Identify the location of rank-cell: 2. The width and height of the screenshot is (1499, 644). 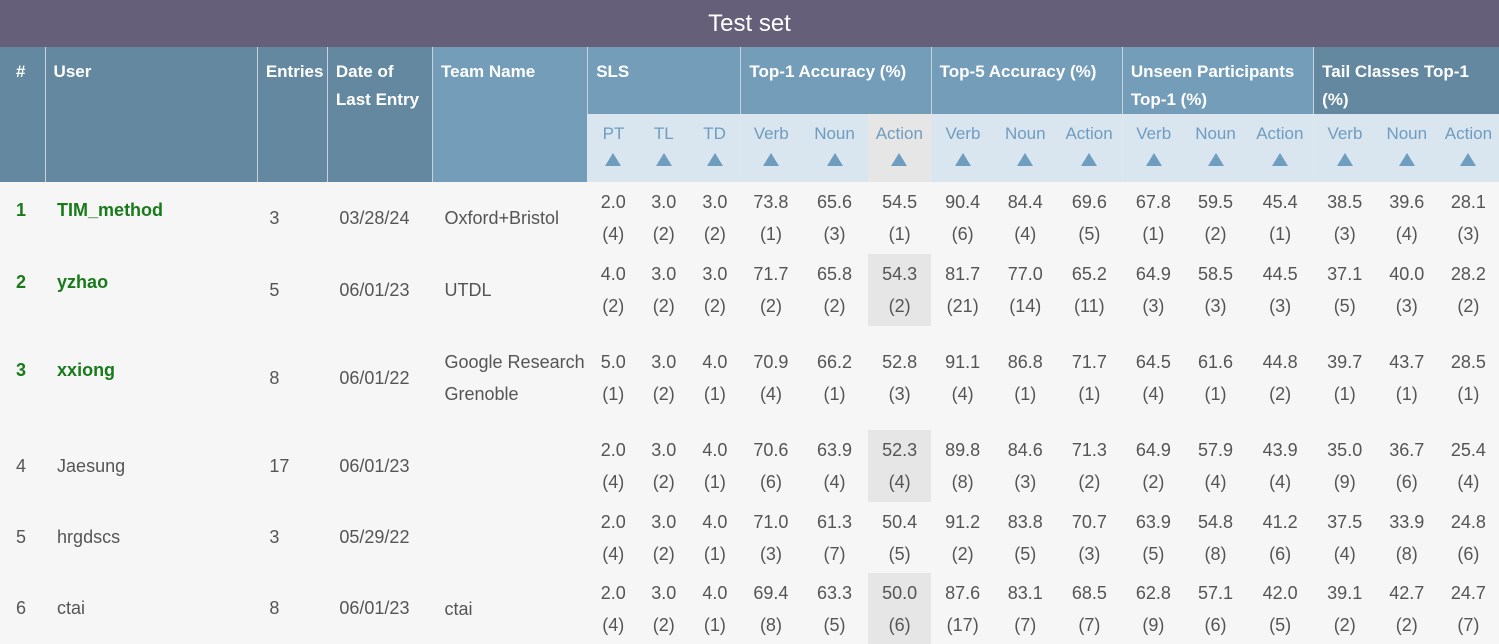
(22, 282).